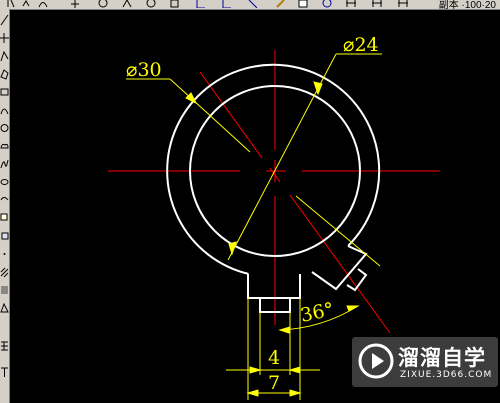 This screenshot has height=403, width=500. I want to click on dim-icon, so click(175, 4).